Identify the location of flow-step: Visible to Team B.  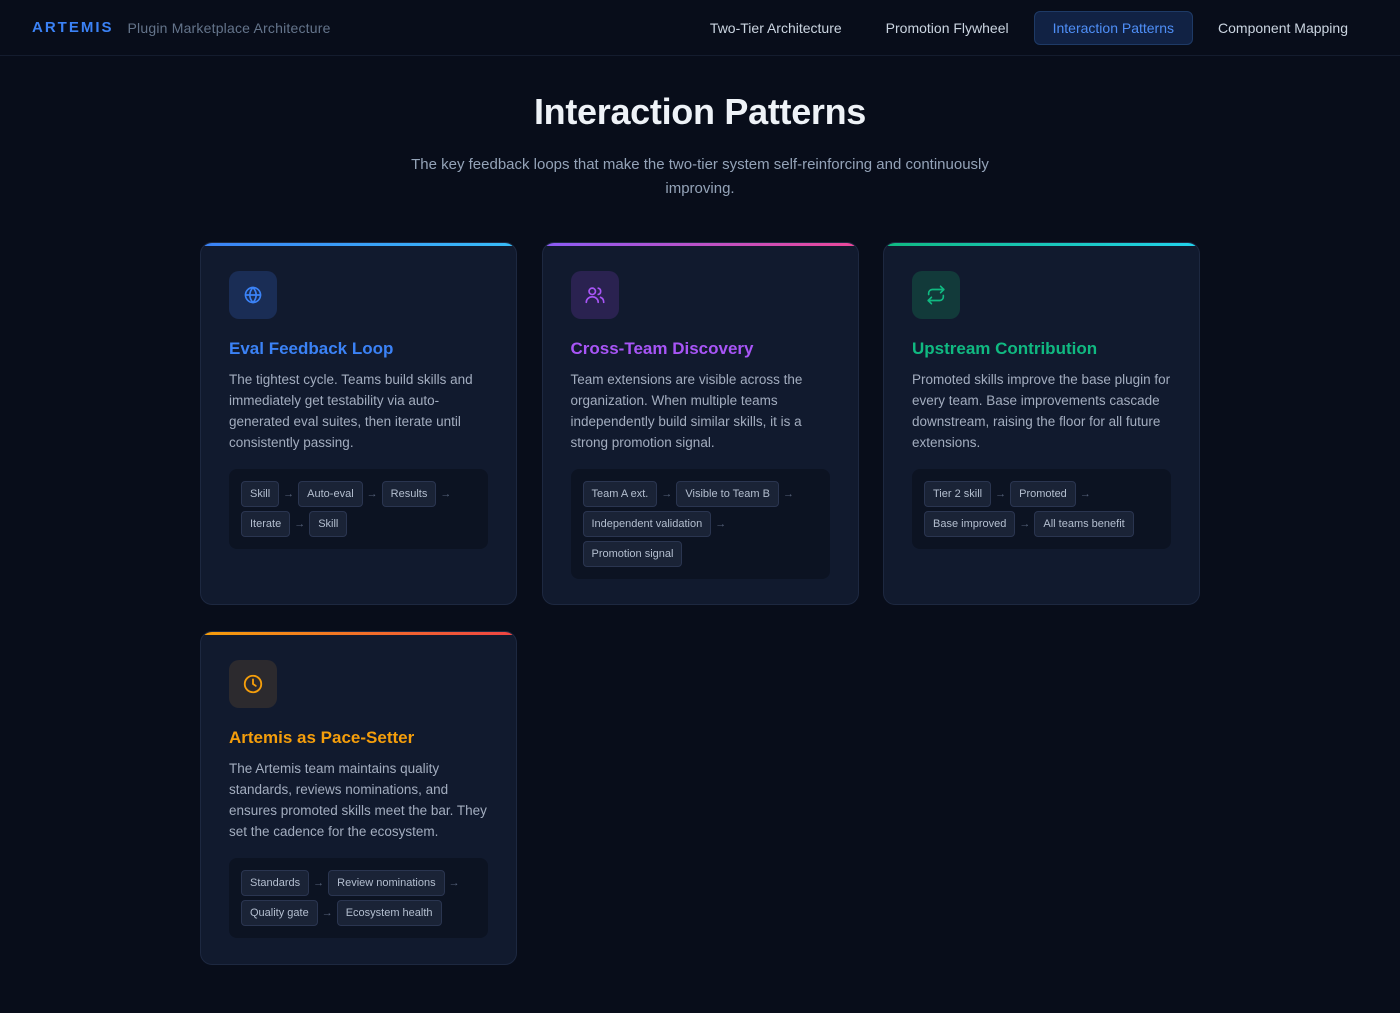
(727, 494).